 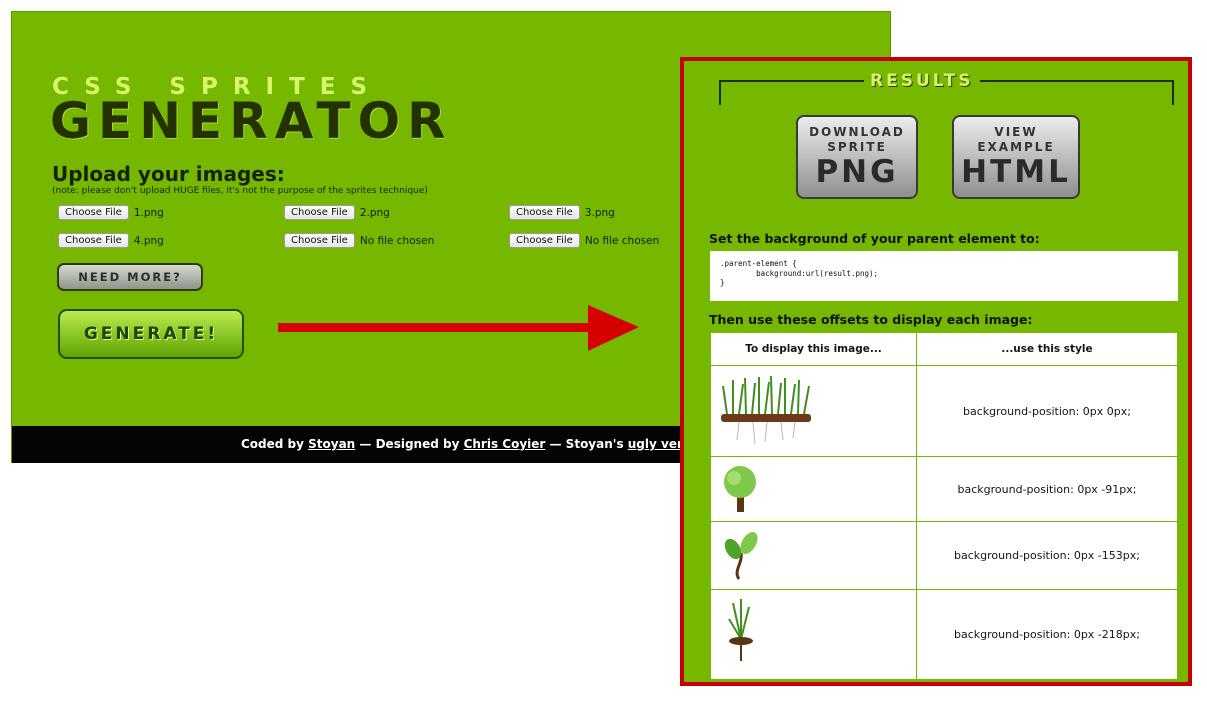 What do you see at coordinates (275, 444) in the screenshot?
I see `footer-text: Coded by` at bounding box center [275, 444].